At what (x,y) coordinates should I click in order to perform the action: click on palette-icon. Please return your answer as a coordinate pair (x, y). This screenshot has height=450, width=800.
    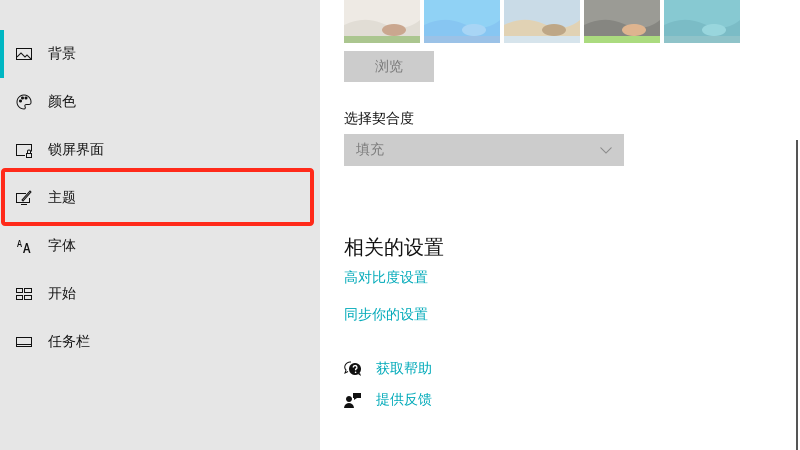
    Looking at the image, I should click on (24, 102).